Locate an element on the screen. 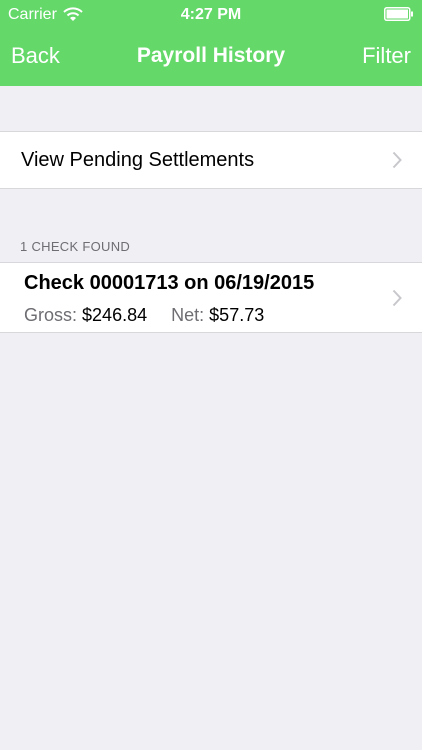 The height and width of the screenshot is (750, 422). filter-button: Filter is located at coordinates (386, 56).